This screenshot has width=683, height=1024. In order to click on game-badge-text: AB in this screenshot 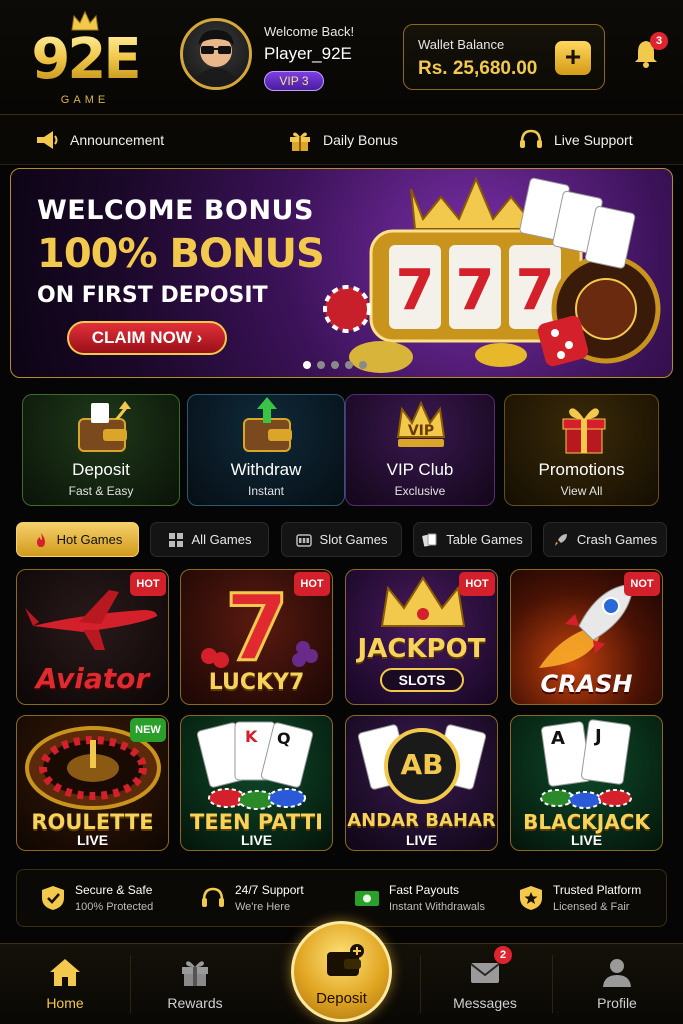, I will do `click(422, 764)`.